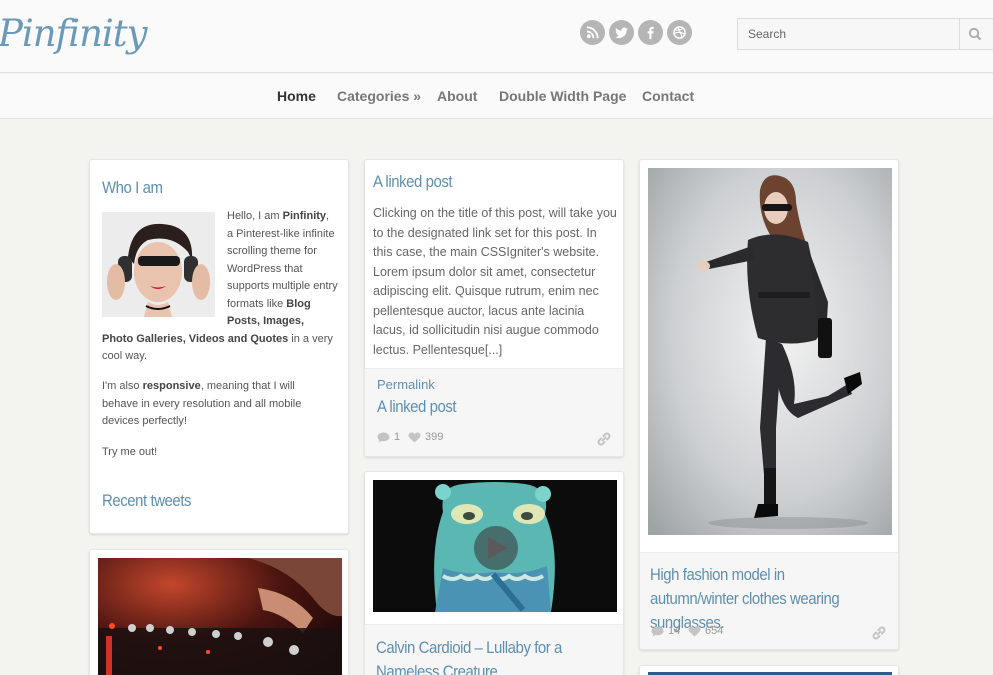 The height and width of the screenshot is (675, 993). Describe the element at coordinates (679, 32) in the screenshot. I see `dribbble-icon` at that location.